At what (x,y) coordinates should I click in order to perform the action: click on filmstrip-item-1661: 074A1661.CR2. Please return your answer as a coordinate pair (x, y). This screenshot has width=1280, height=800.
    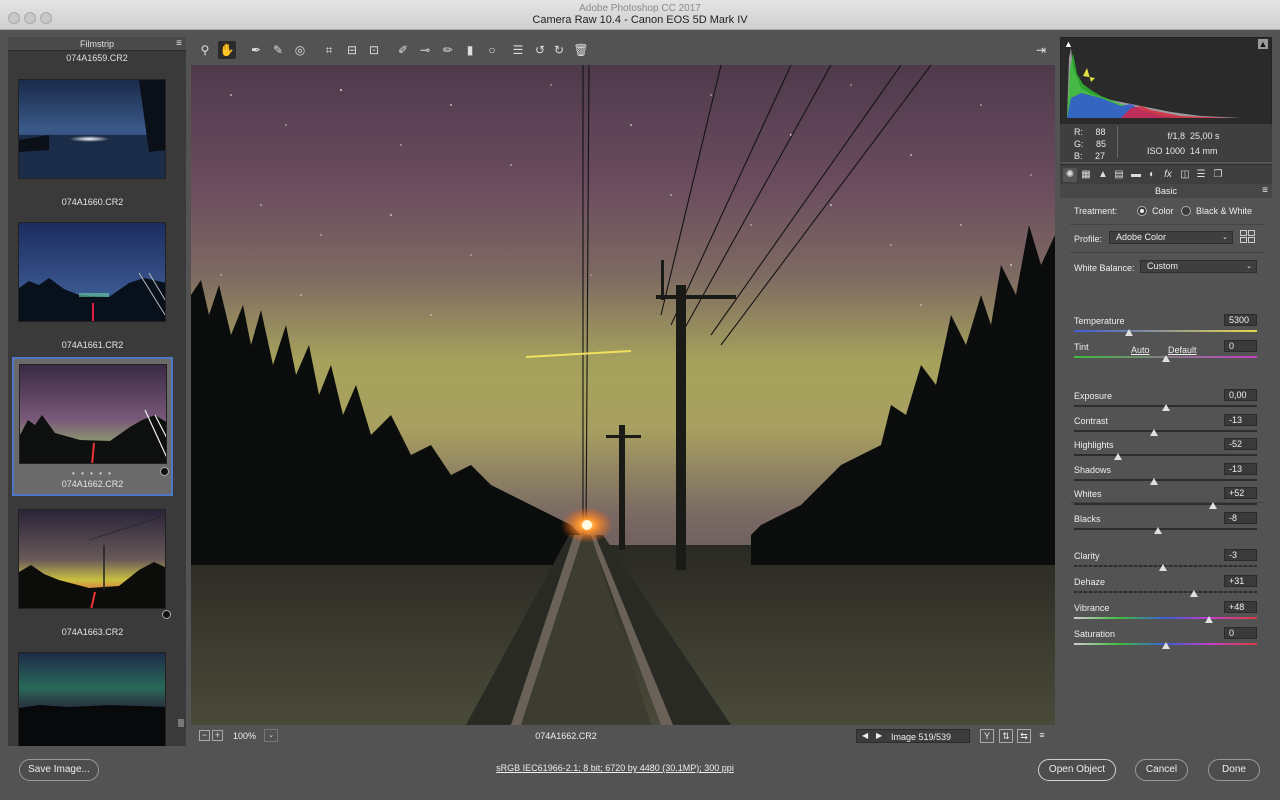
    Looking at the image, I should click on (92, 285).